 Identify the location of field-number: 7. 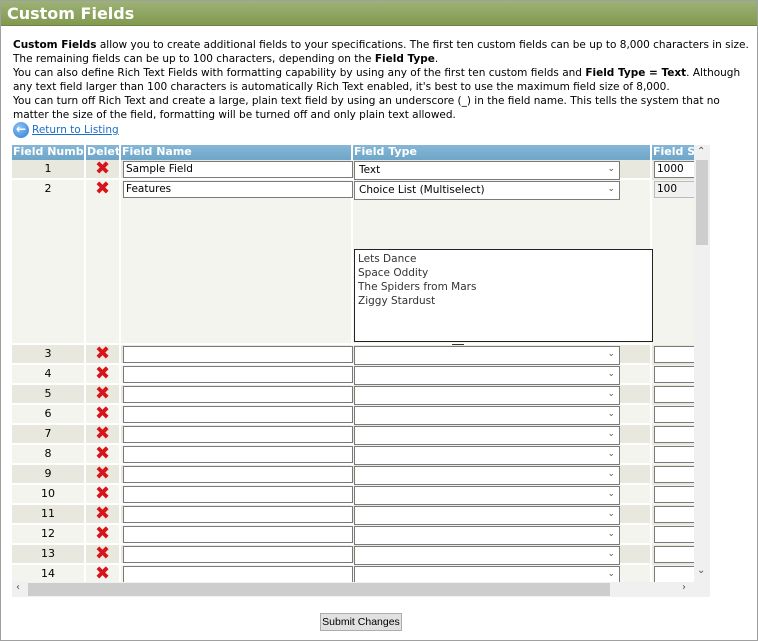
(49, 435).